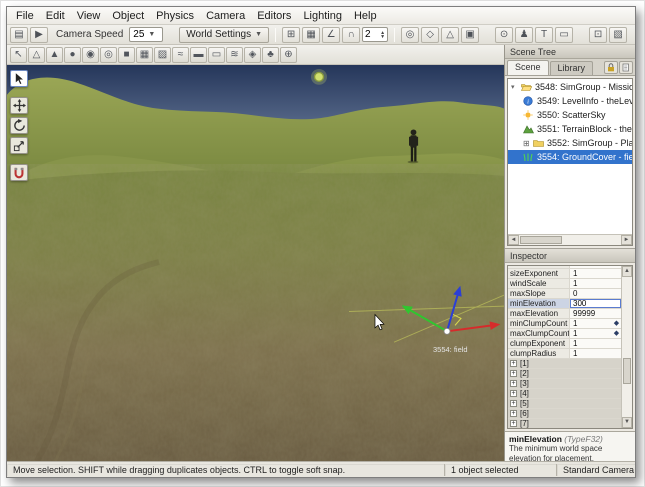 The image size is (645, 487). Describe the element at coordinates (564, 364) in the screenshot. I see `inspector-array-row-1: + [1]` at that location.